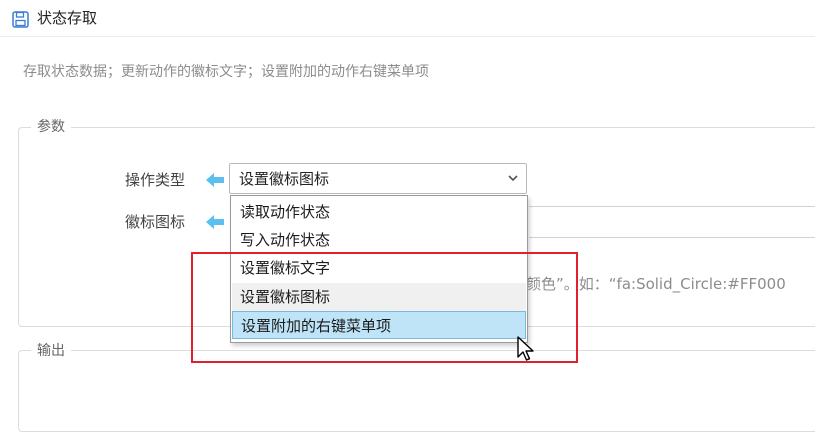 This screenshot has width=815, height=432. What do you see at coordinates (672, 222) in the screenshot?
I see `badge-icon-input` at bounding box center [672, 222].